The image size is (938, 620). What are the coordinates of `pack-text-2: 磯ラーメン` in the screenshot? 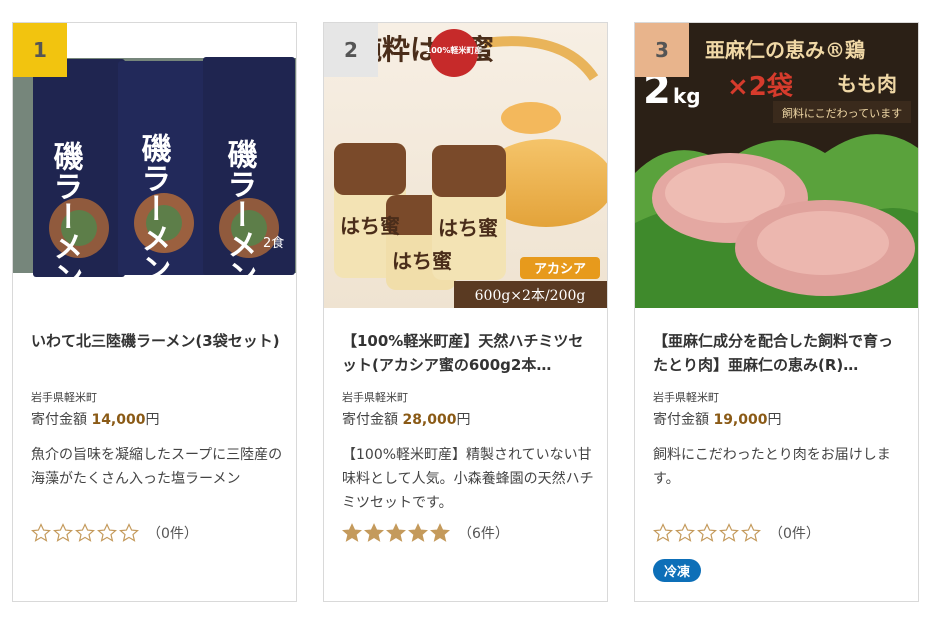 It's located at (154, 207).